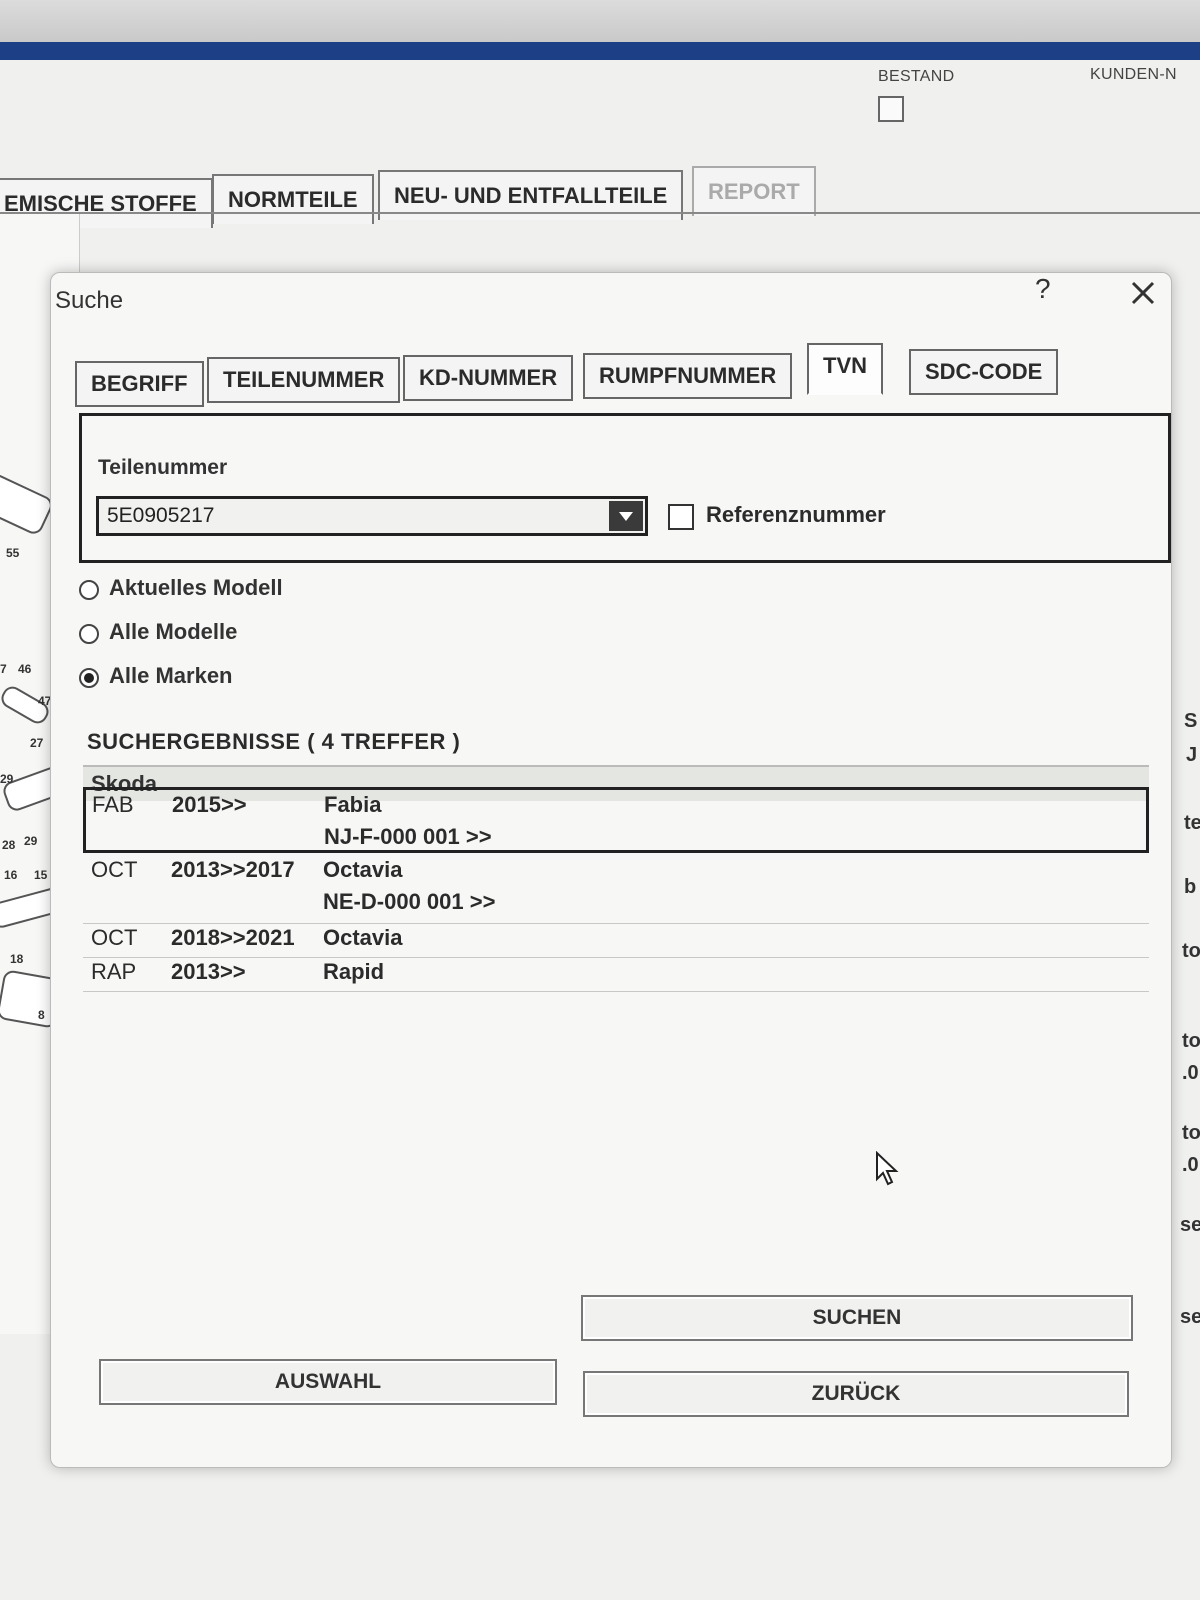 Image resolution: width=1200 pixels, height=1600 pixels. What do you see at coordinates (625, 488) in the screenshot?
I see `teilenummer-panel: Teilenummer Referenznummer` at bounding box center [625, 488].